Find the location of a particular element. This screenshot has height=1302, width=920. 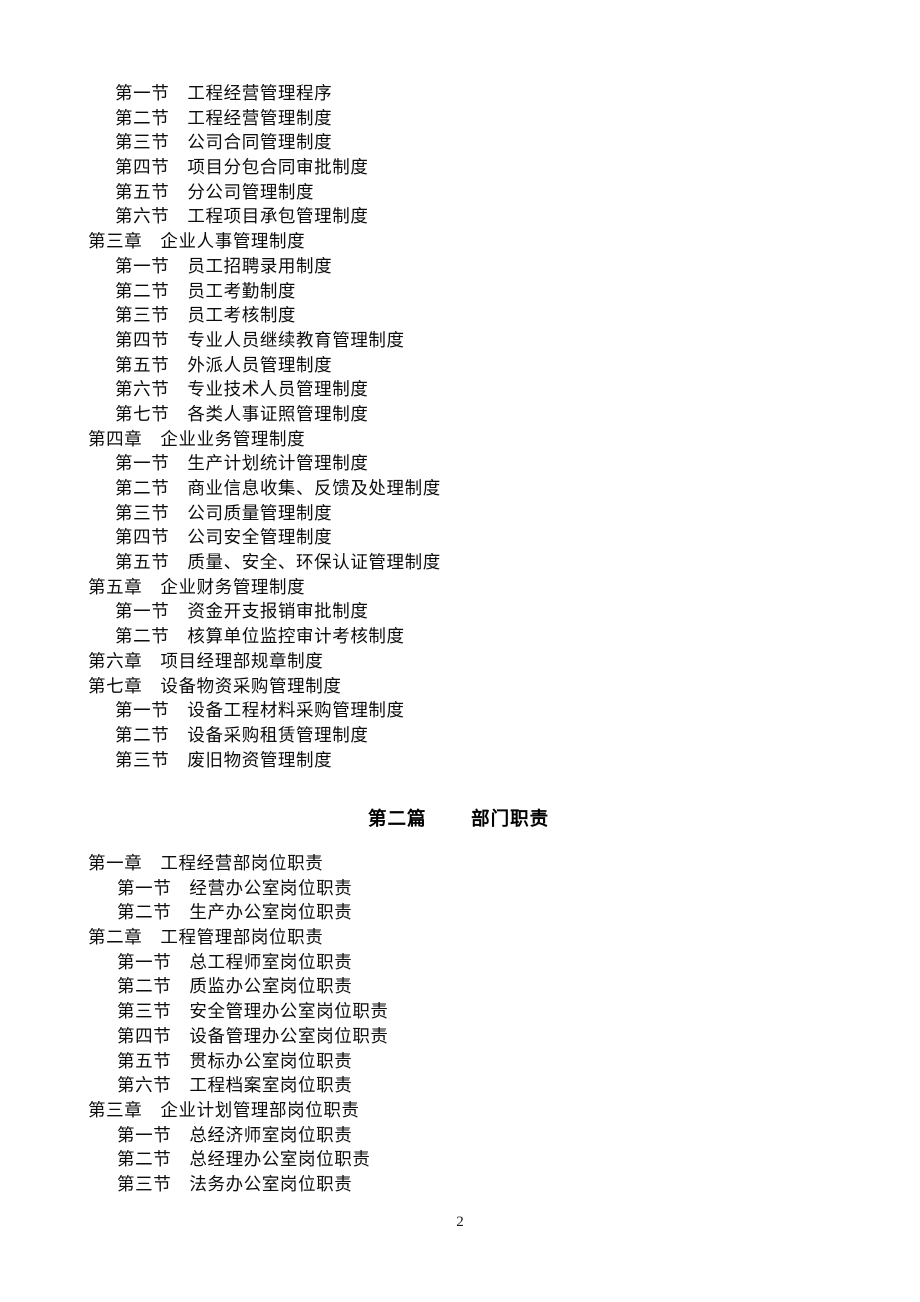

toc-line-section: 第五节 贯标办公室岗位职责 is located at coordinates (460, 1062).